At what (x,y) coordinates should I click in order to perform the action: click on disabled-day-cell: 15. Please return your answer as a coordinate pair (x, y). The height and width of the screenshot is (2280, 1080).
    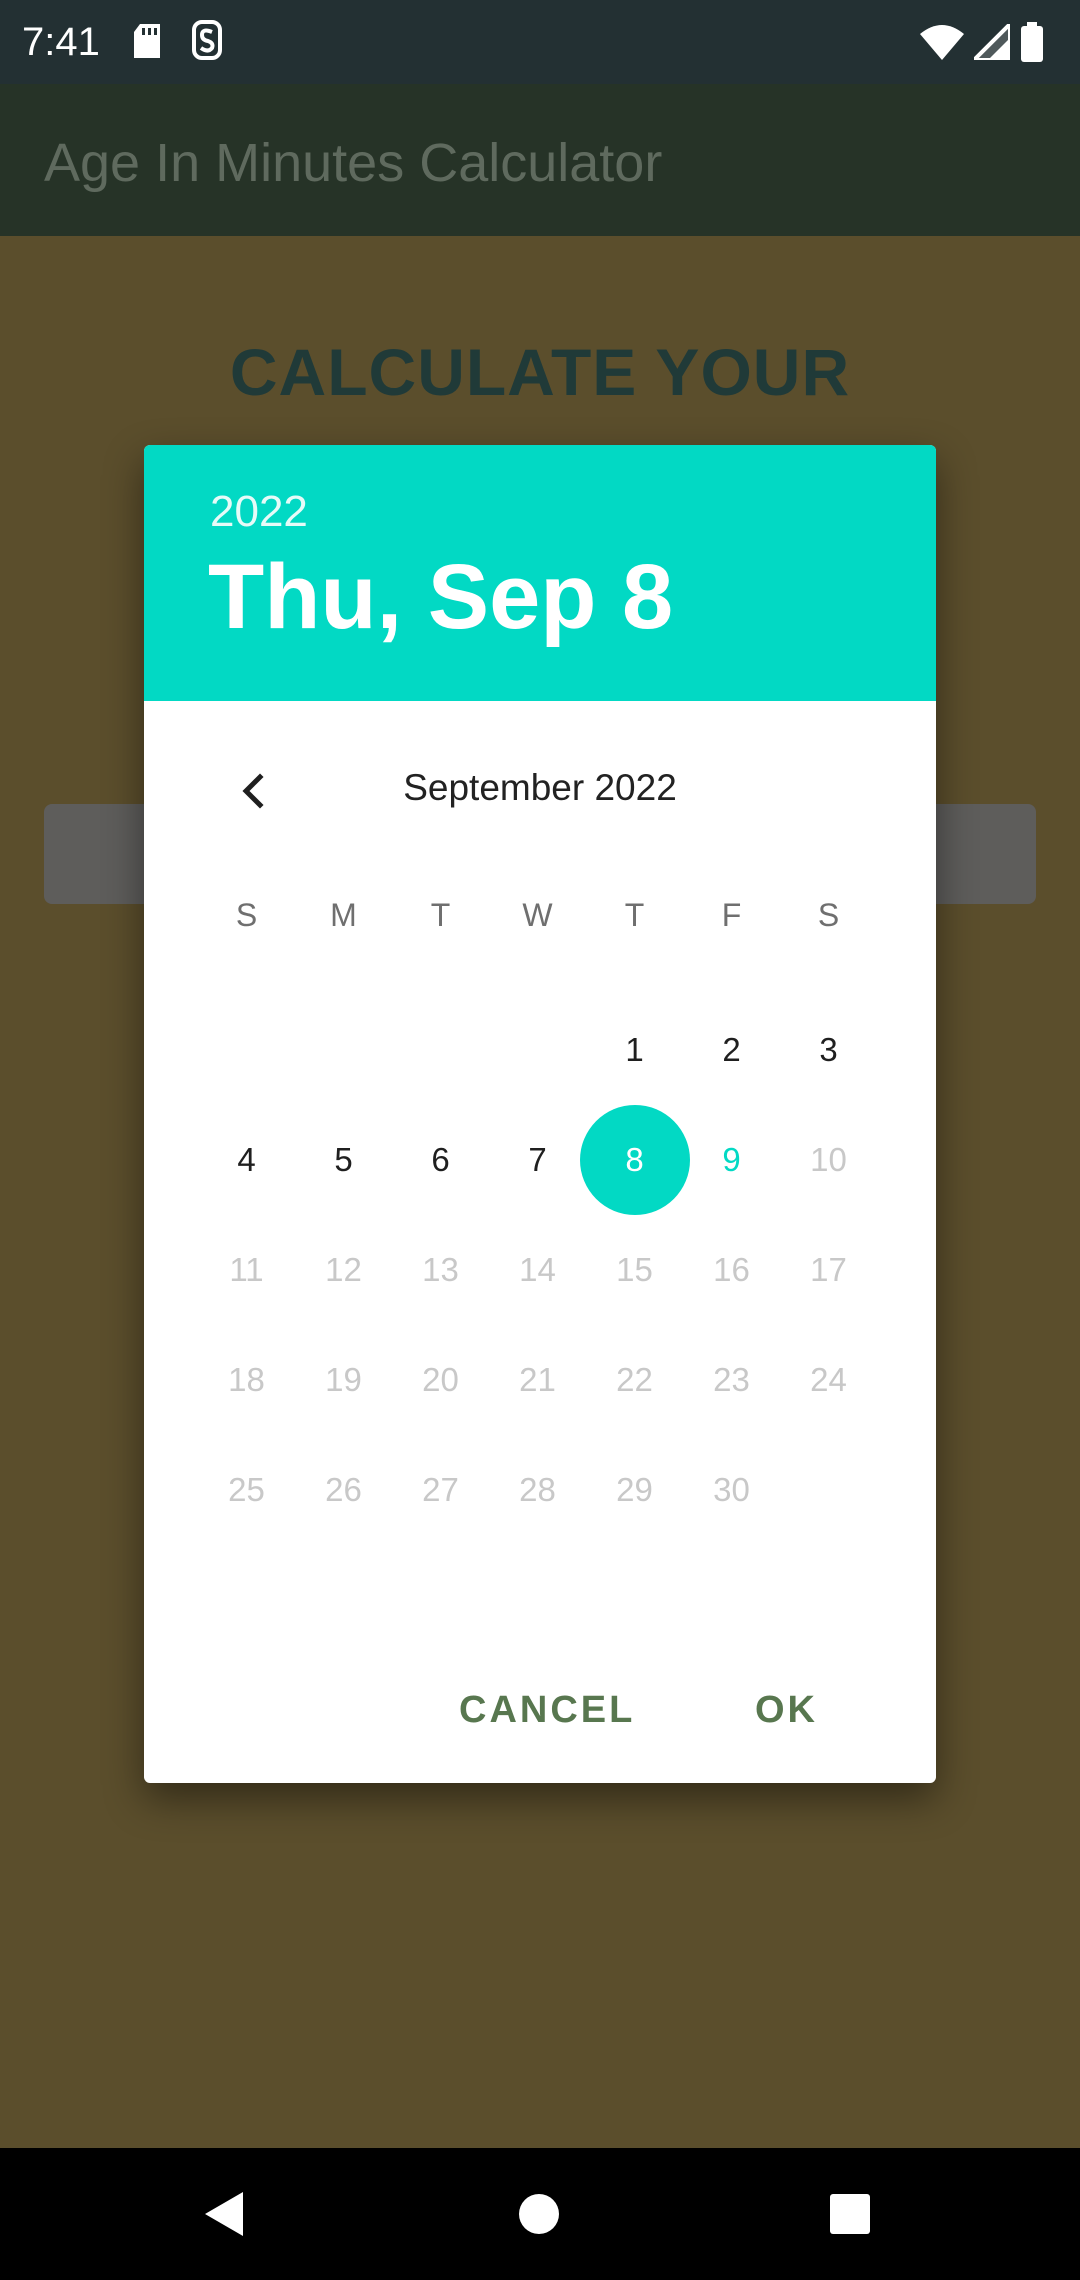
    Looking at the image, I should click on (634, 1269).